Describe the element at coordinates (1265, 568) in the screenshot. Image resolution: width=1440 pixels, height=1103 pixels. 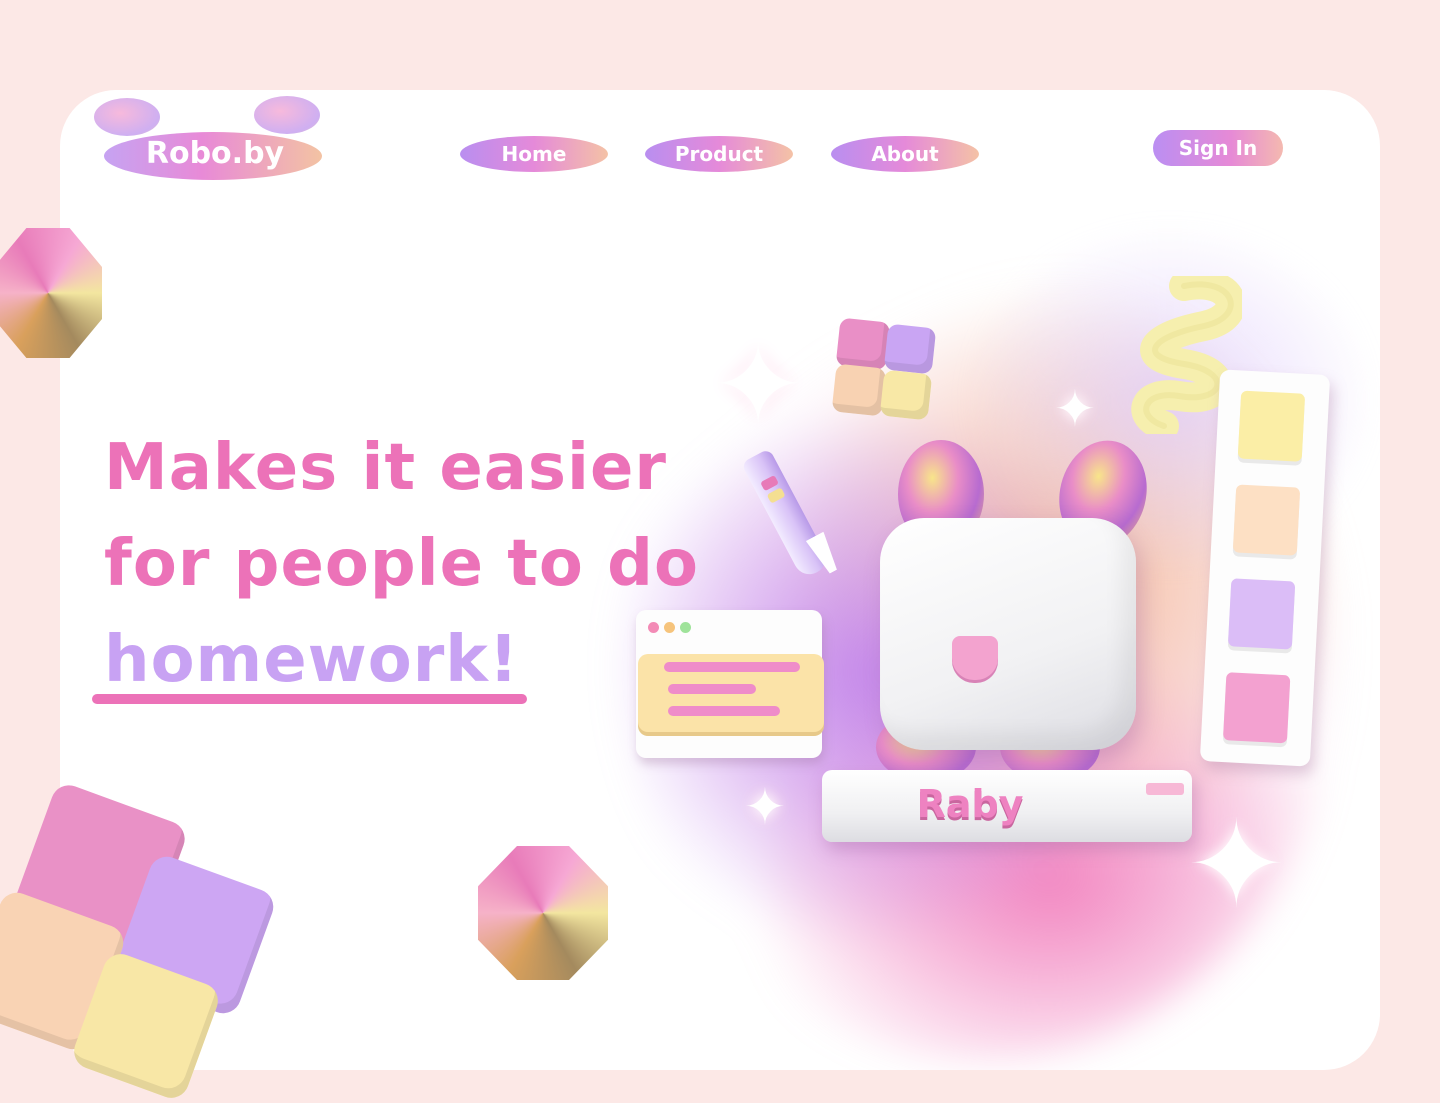
I see `palette-strip` at that location.